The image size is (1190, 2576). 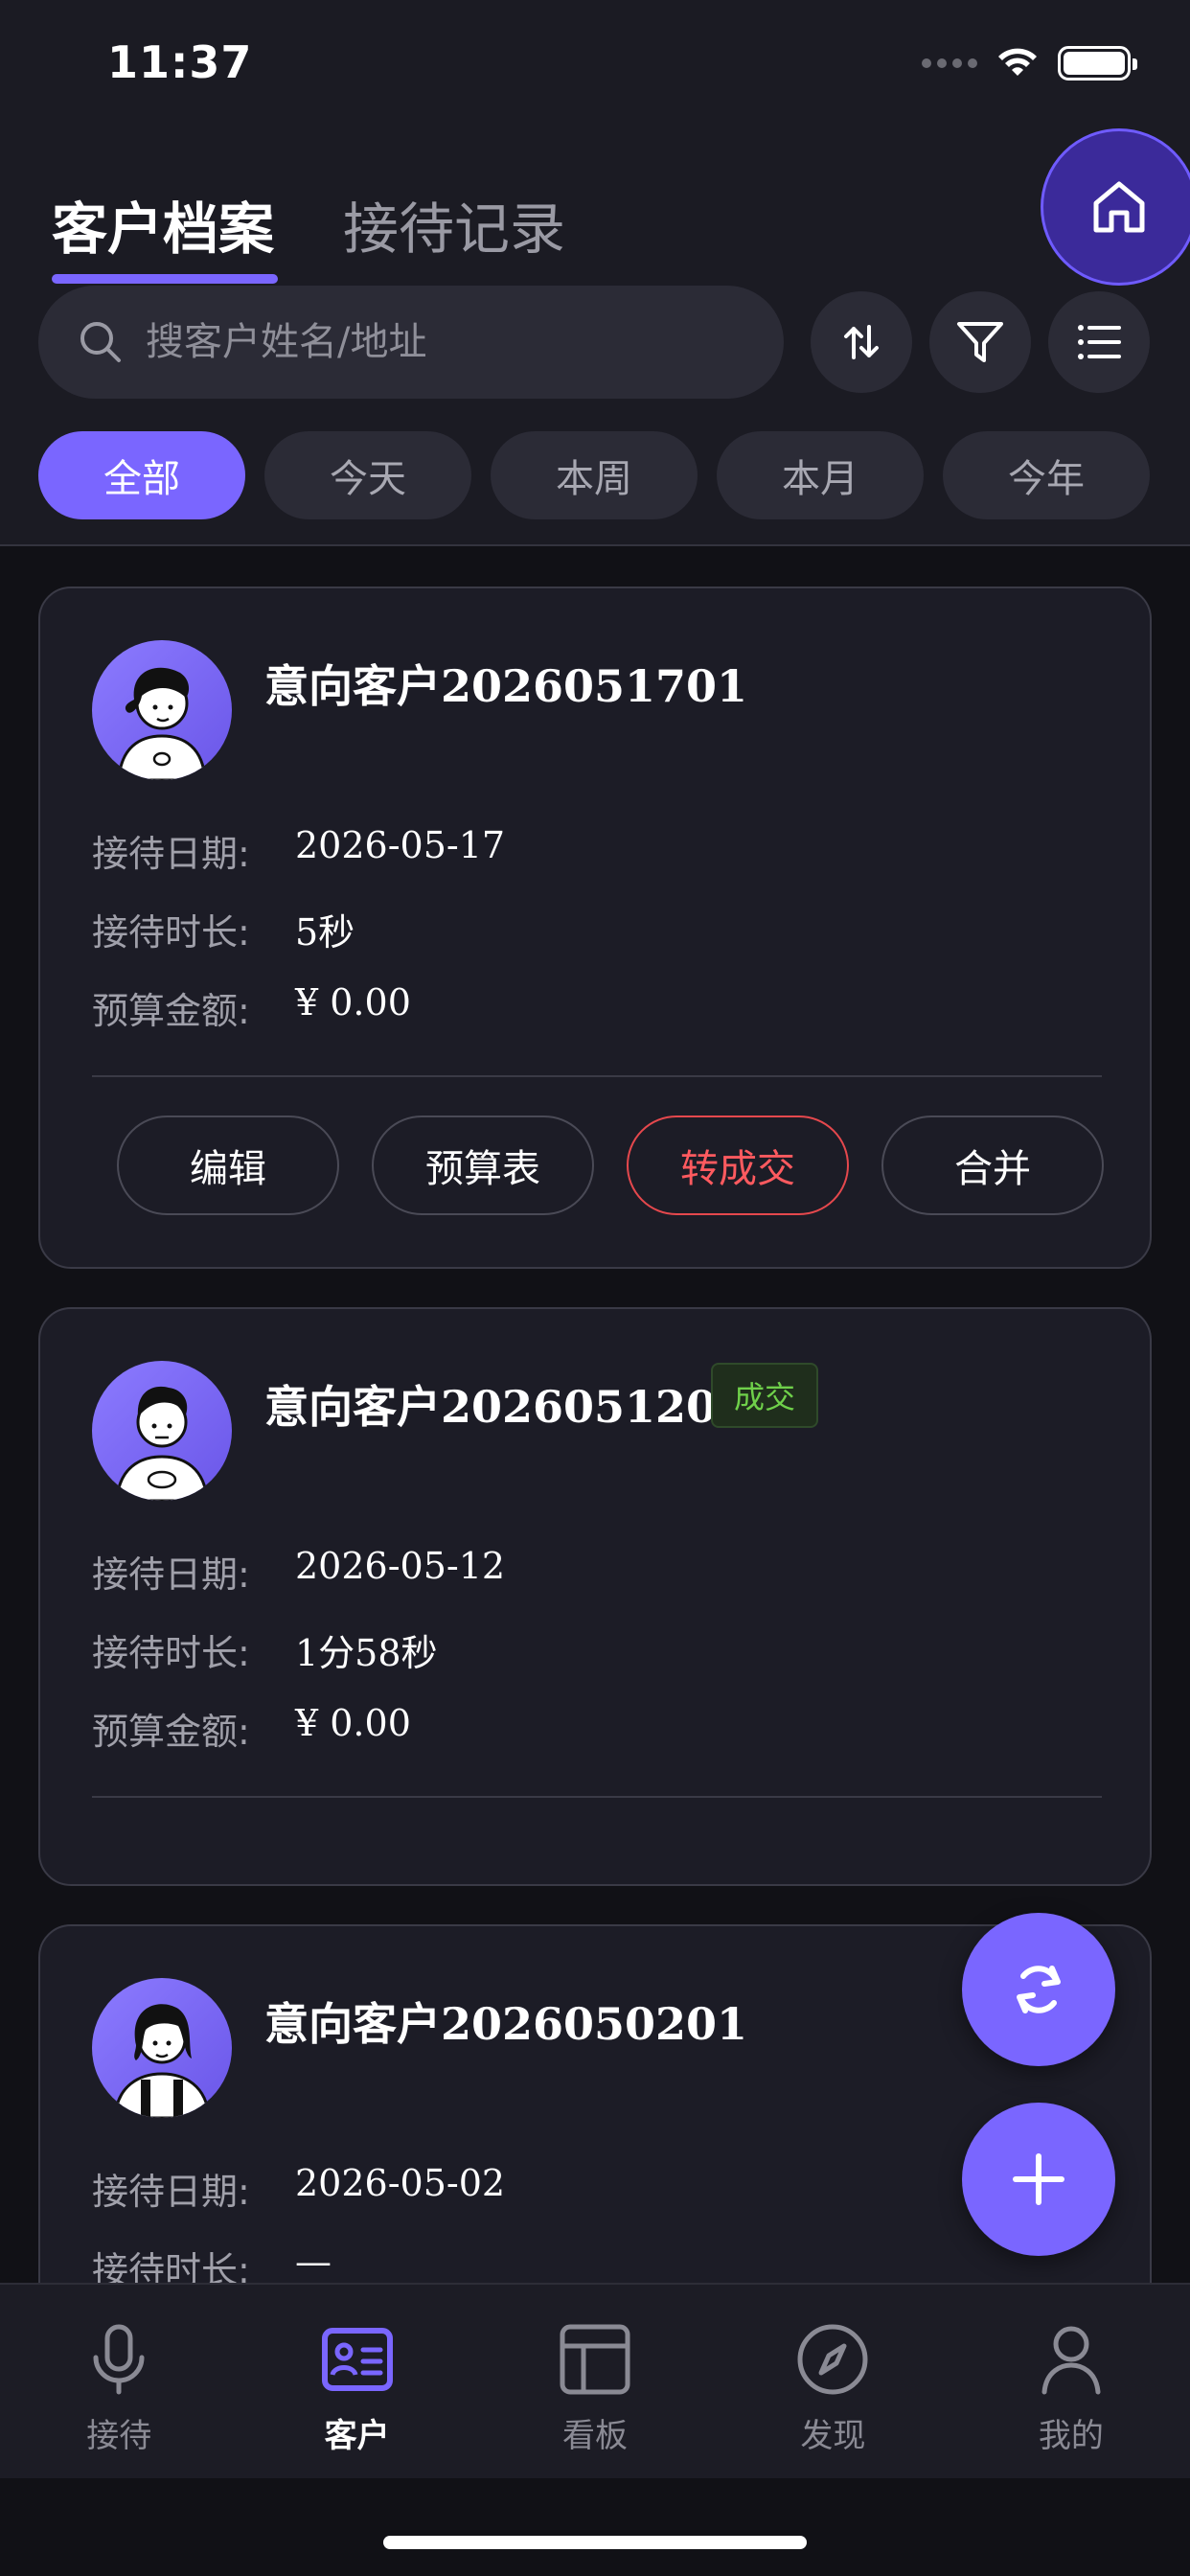 I want to click on filter-chip-year: 今年, so click(x=1046, y=475).